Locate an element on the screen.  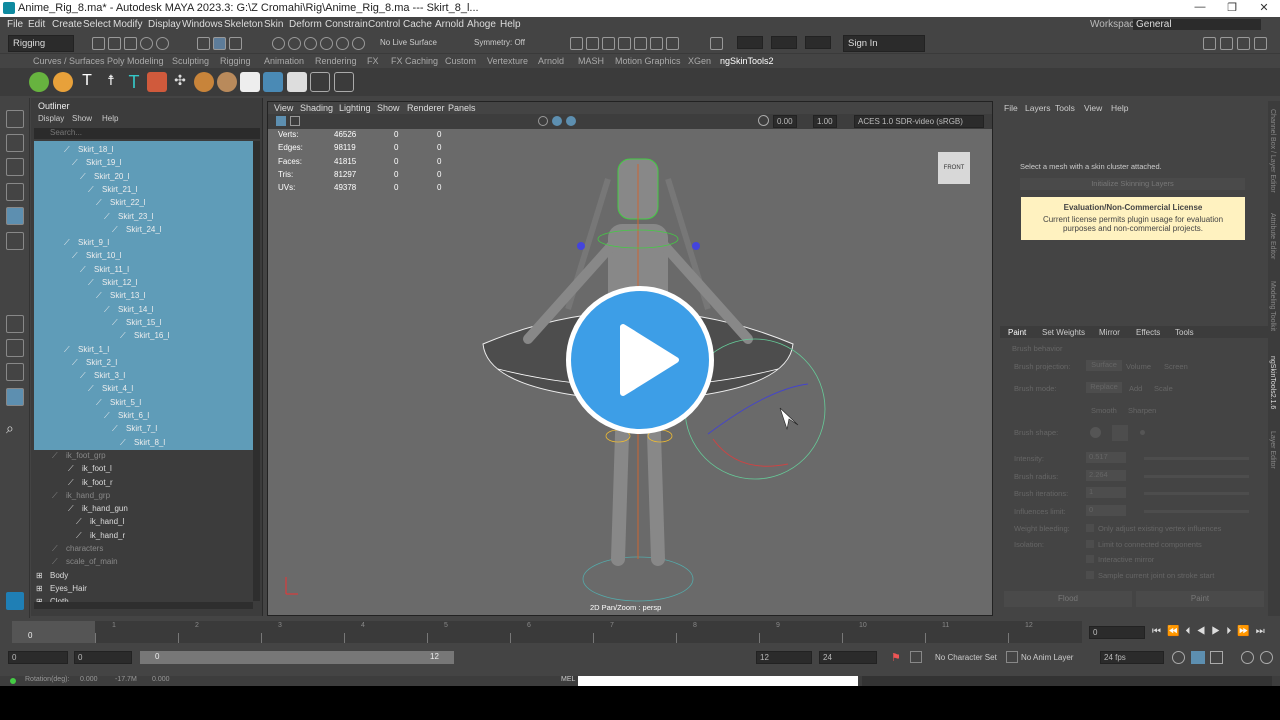
new-scene-icon is located at coordinates (98, 43).